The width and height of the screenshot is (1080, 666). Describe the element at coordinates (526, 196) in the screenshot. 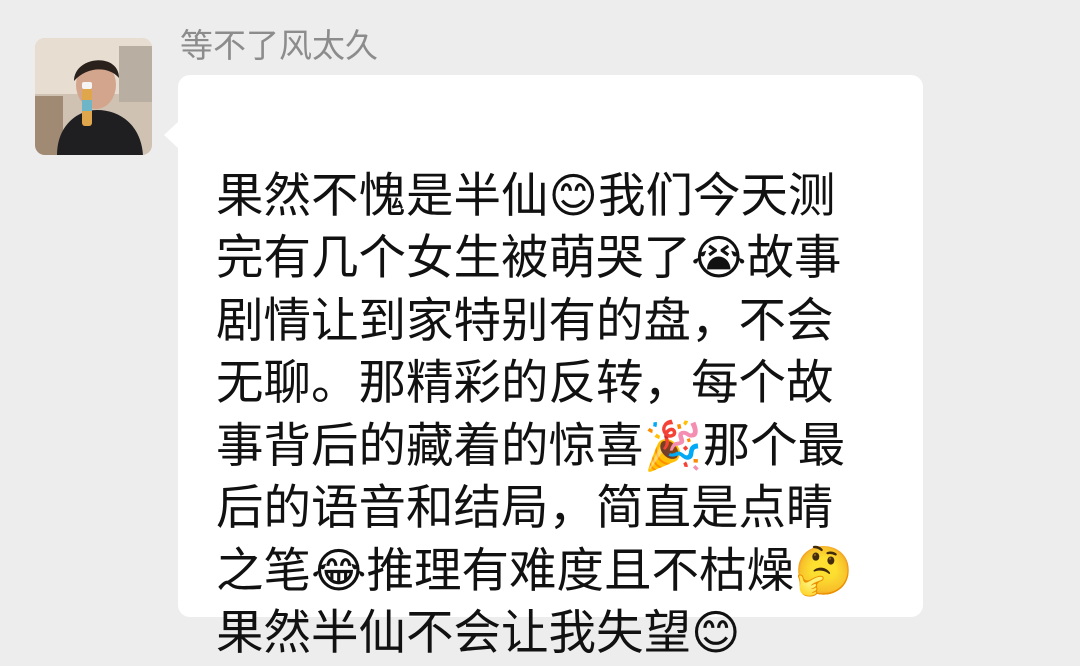

I see `message-line: 果然不愧是半仙😊我们今天测` at that location.